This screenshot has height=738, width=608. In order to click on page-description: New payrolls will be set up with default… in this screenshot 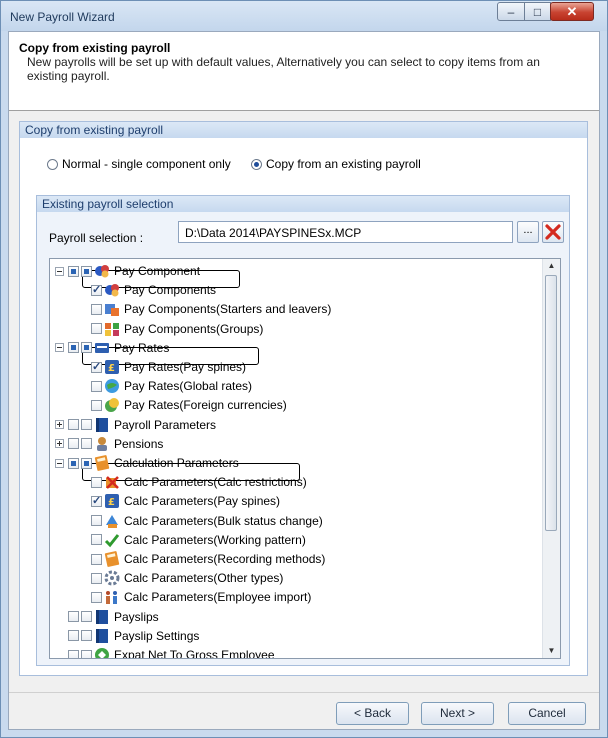, I will do `click(283, 69)`.